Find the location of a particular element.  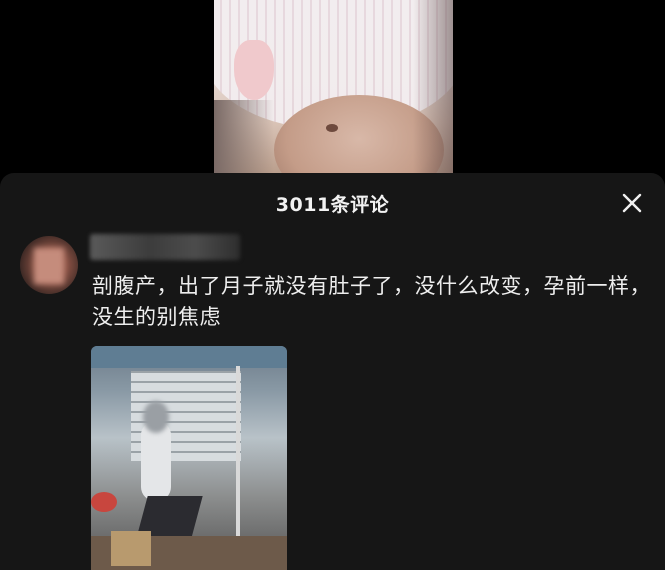

comments-count-title: 3011条评论 is located at coordinates (332, 205).